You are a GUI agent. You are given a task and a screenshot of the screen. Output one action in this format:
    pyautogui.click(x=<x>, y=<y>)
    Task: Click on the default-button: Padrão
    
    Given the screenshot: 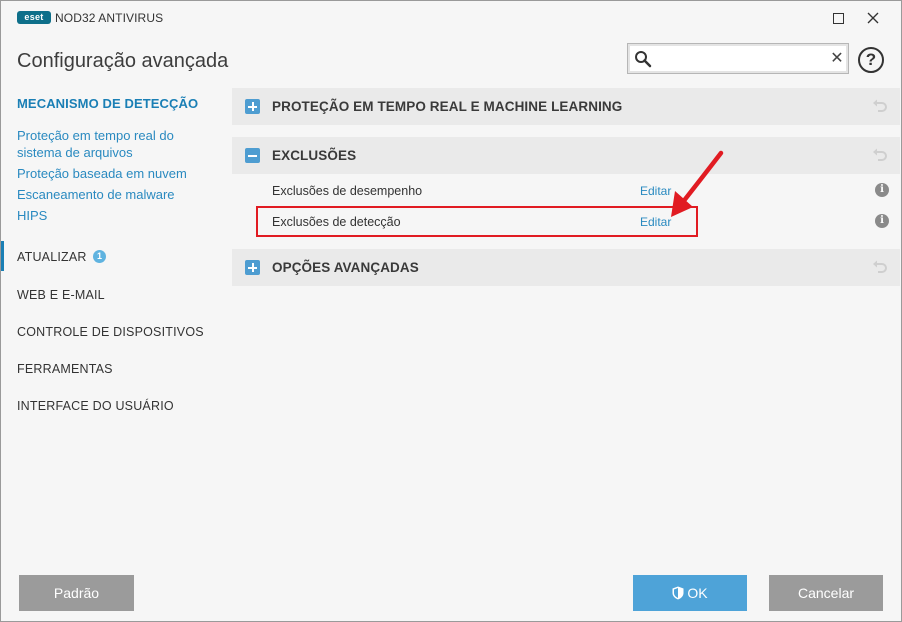 What is the action you would take?
    pyautogui.click(x=76, y=593)
    